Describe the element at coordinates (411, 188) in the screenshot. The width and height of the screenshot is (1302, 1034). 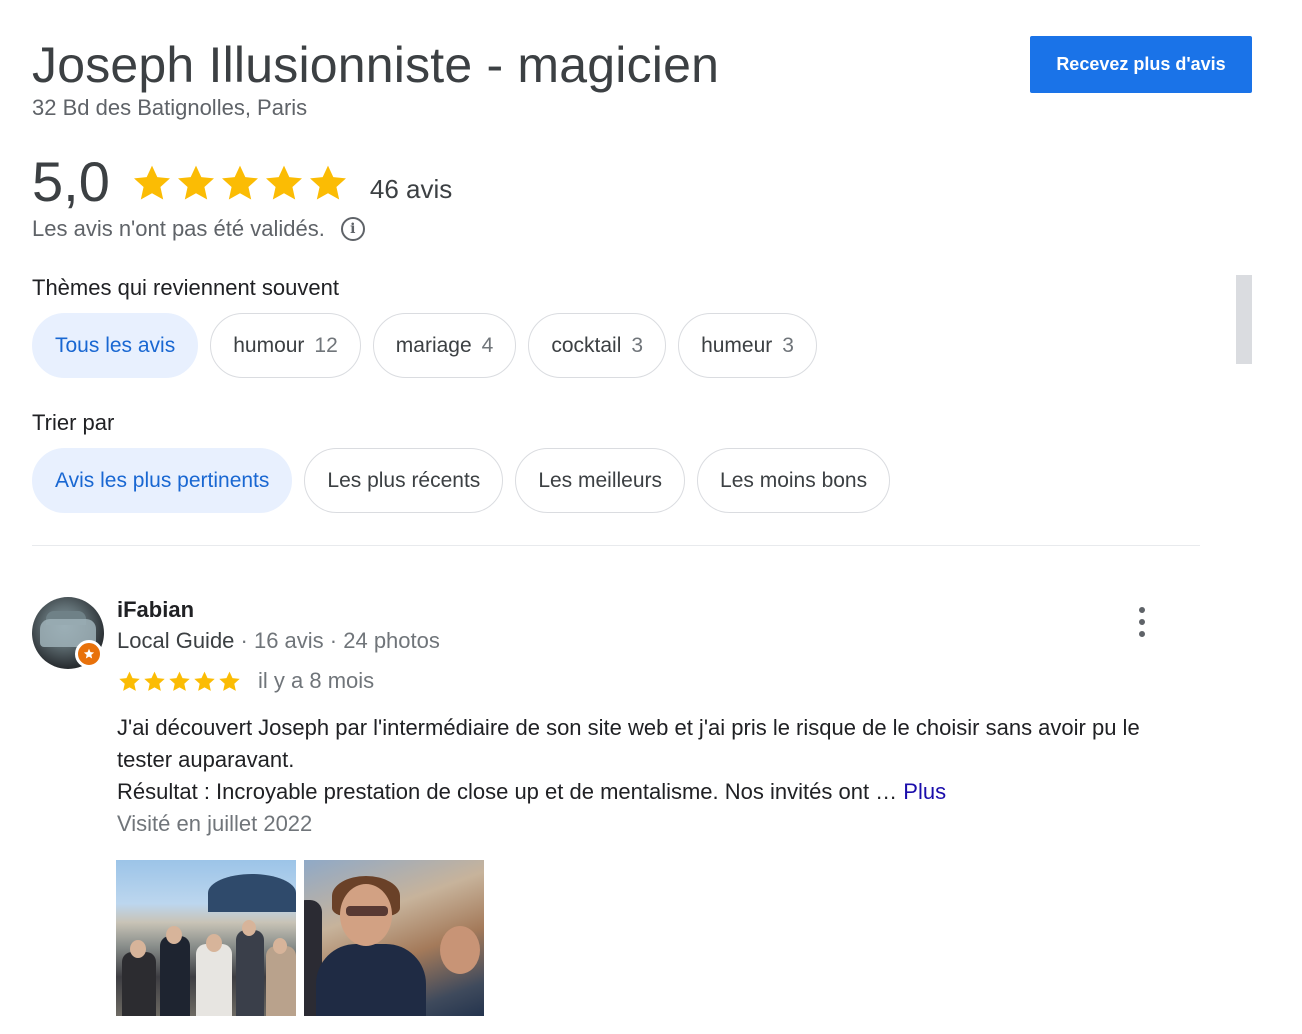
I see `review-count: 46 avis` at that location.